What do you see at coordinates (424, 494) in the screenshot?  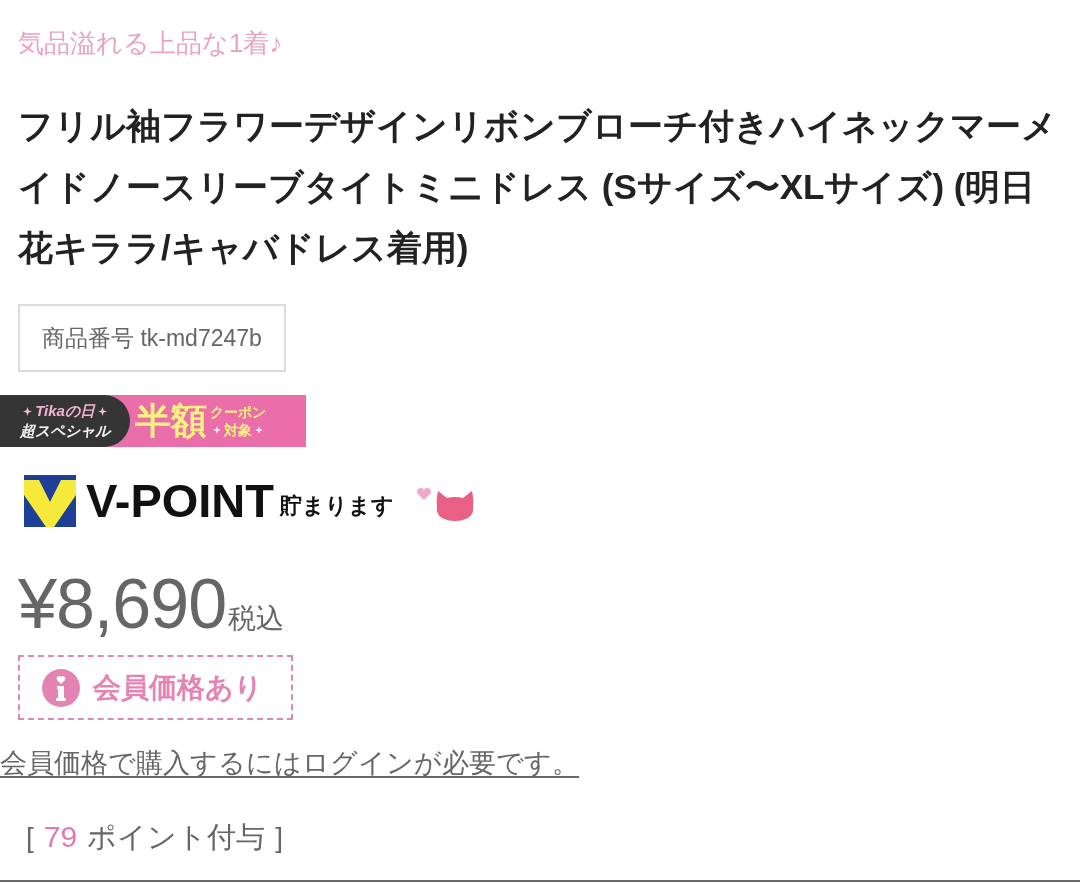 I see `heart-icon` at bounding box center [424, 494].